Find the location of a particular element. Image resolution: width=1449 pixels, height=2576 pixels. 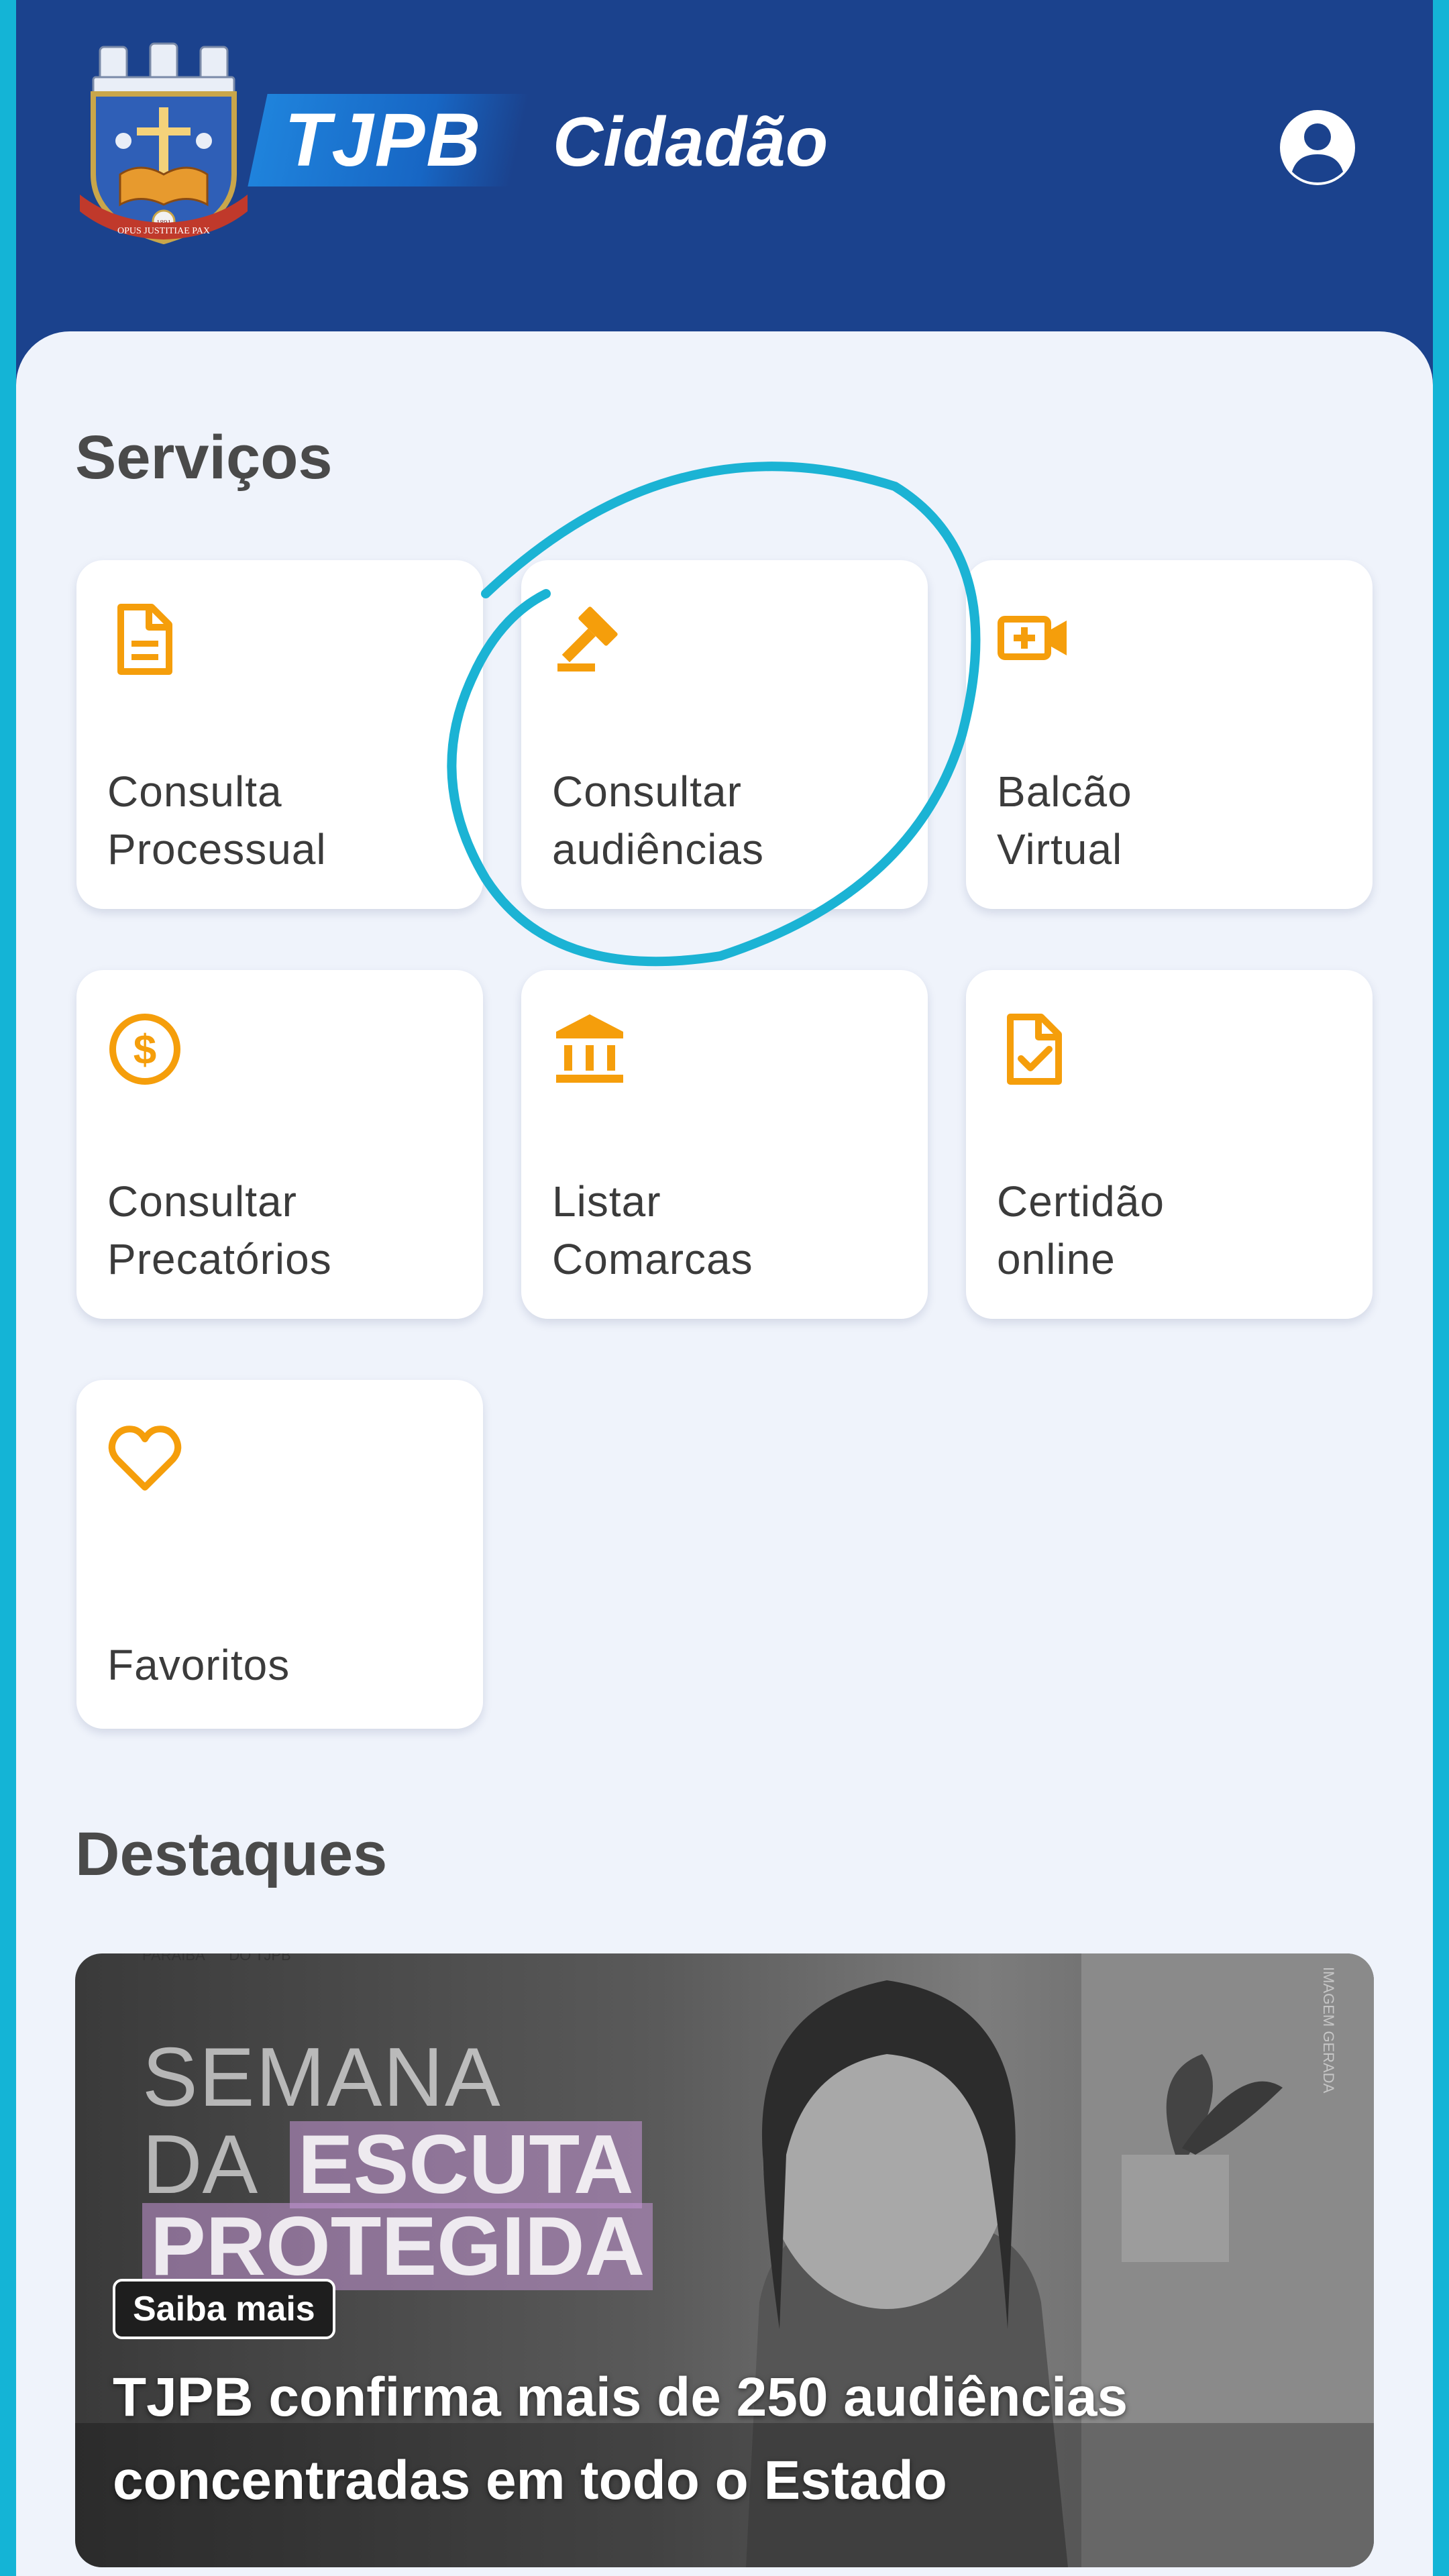

highlights-title: Destaques is located at coordinates (231, 1854).